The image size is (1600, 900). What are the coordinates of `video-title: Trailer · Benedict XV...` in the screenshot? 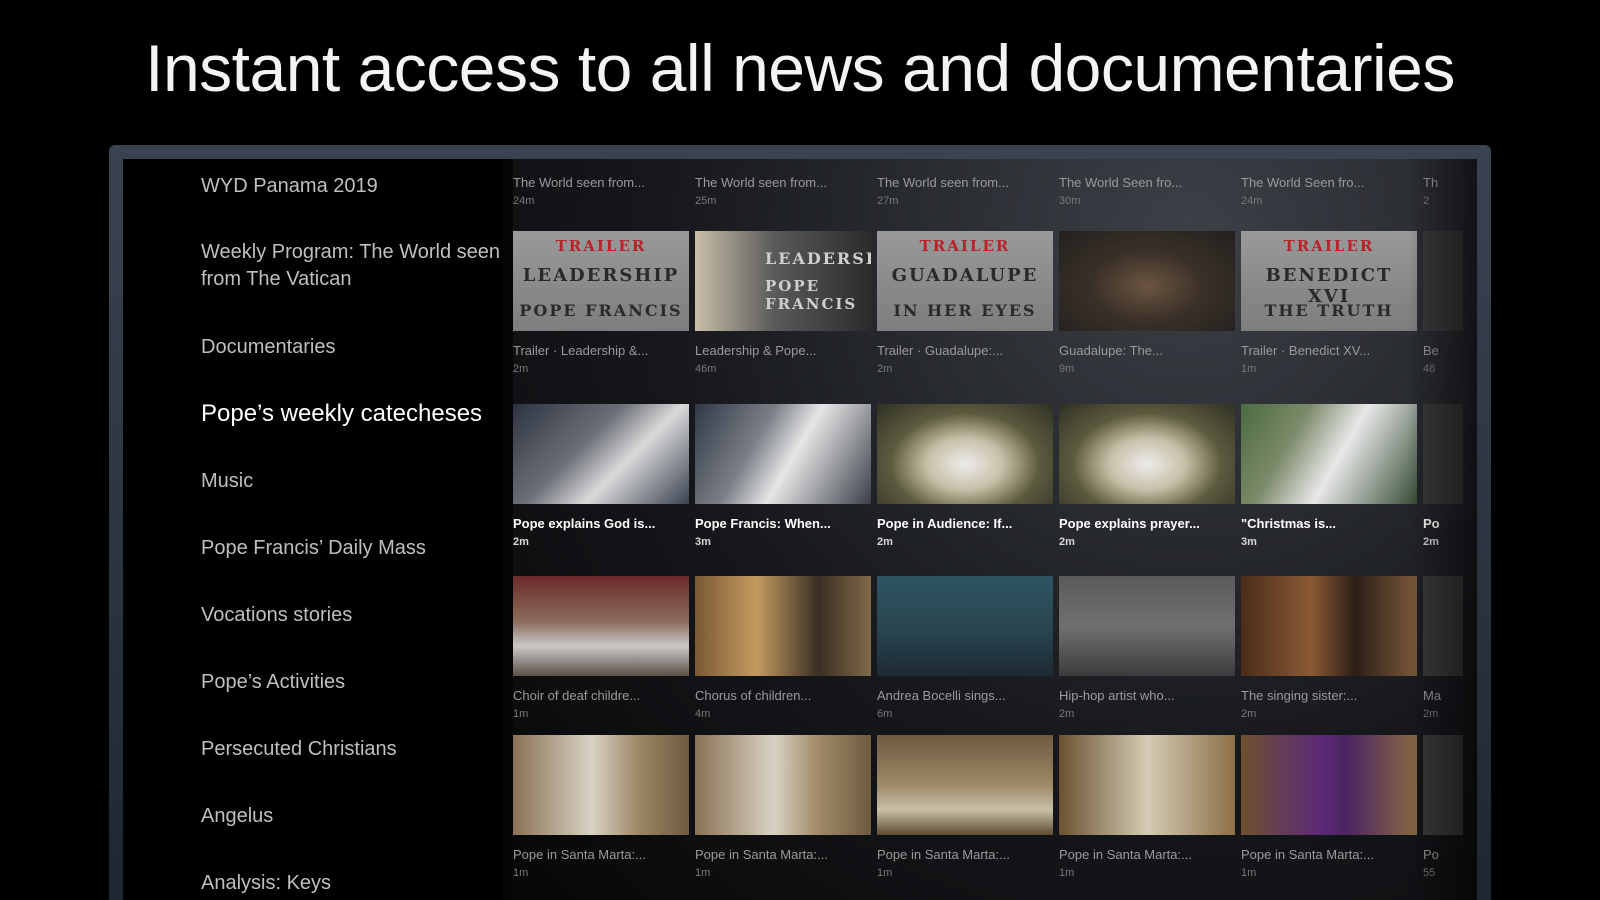 It's located at (1306, 350).